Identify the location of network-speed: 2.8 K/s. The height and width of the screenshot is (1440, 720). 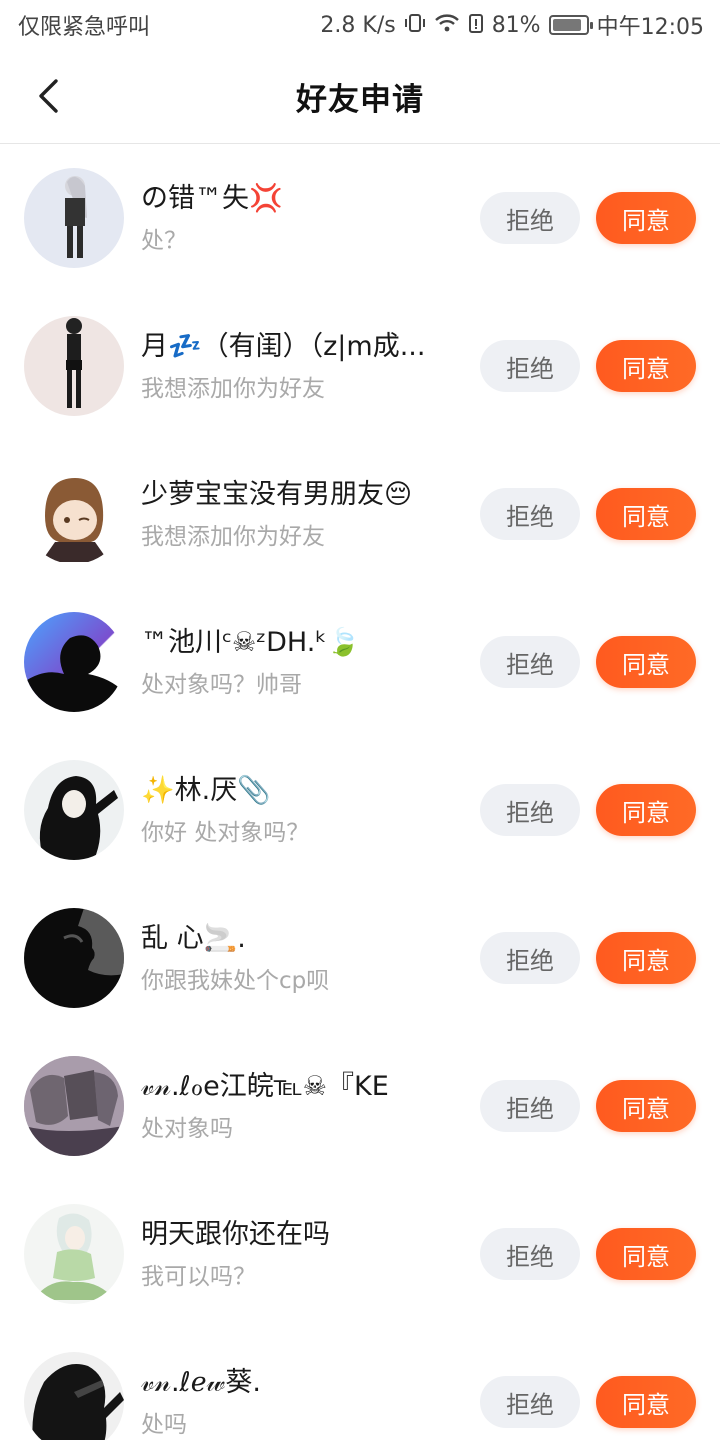
(358, 25).